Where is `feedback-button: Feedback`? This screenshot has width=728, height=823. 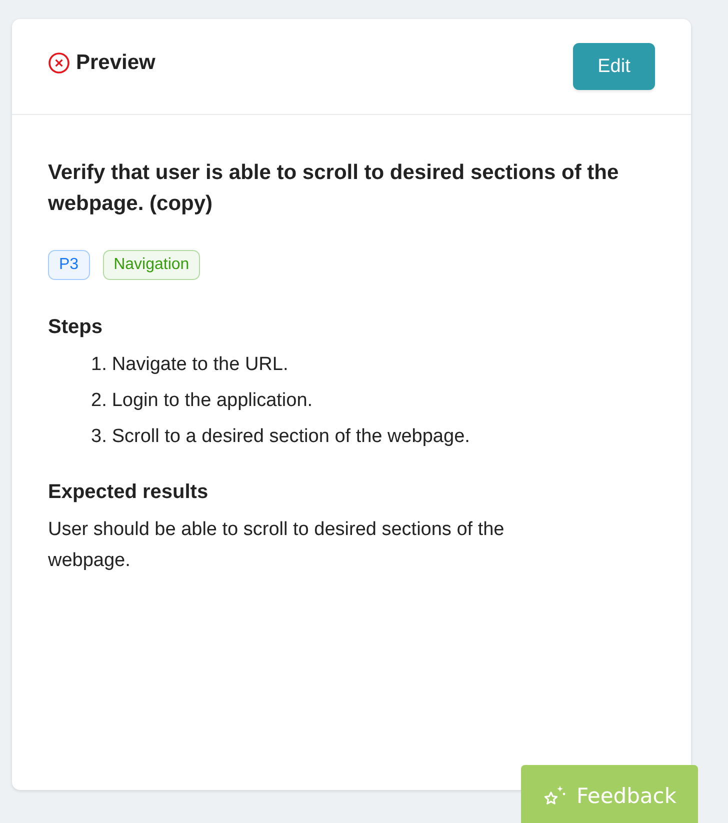
feedback-button: Feedback is located at coordinates (609, 794).